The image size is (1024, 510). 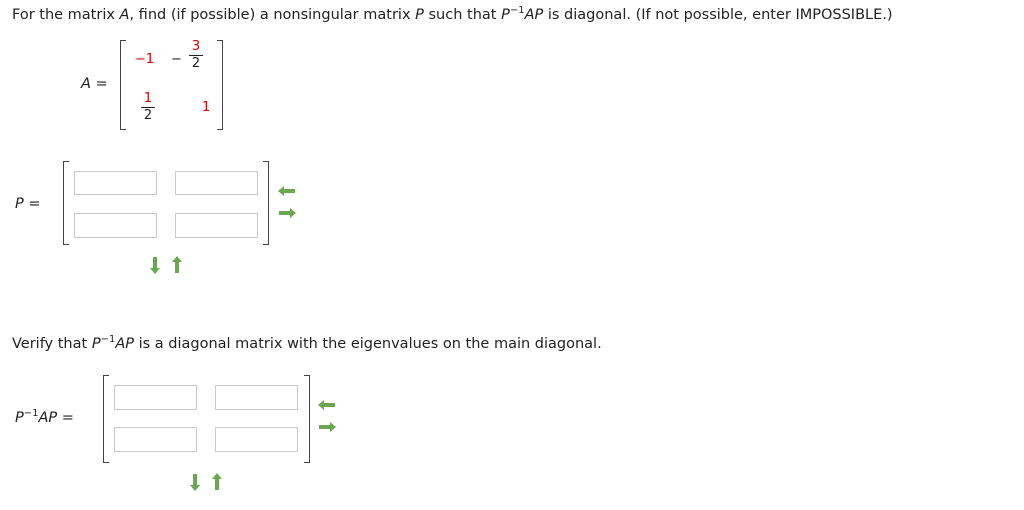 I want to click on question-p: P, so click(x=505, y=15).